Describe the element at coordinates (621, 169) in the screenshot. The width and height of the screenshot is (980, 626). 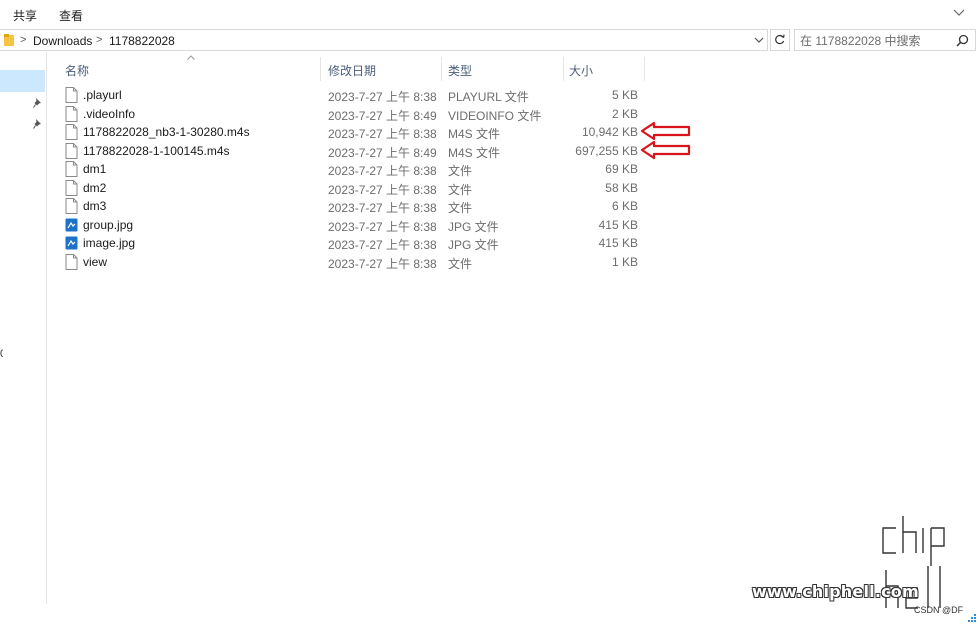
I see `file-size: 69 KB` at that location.